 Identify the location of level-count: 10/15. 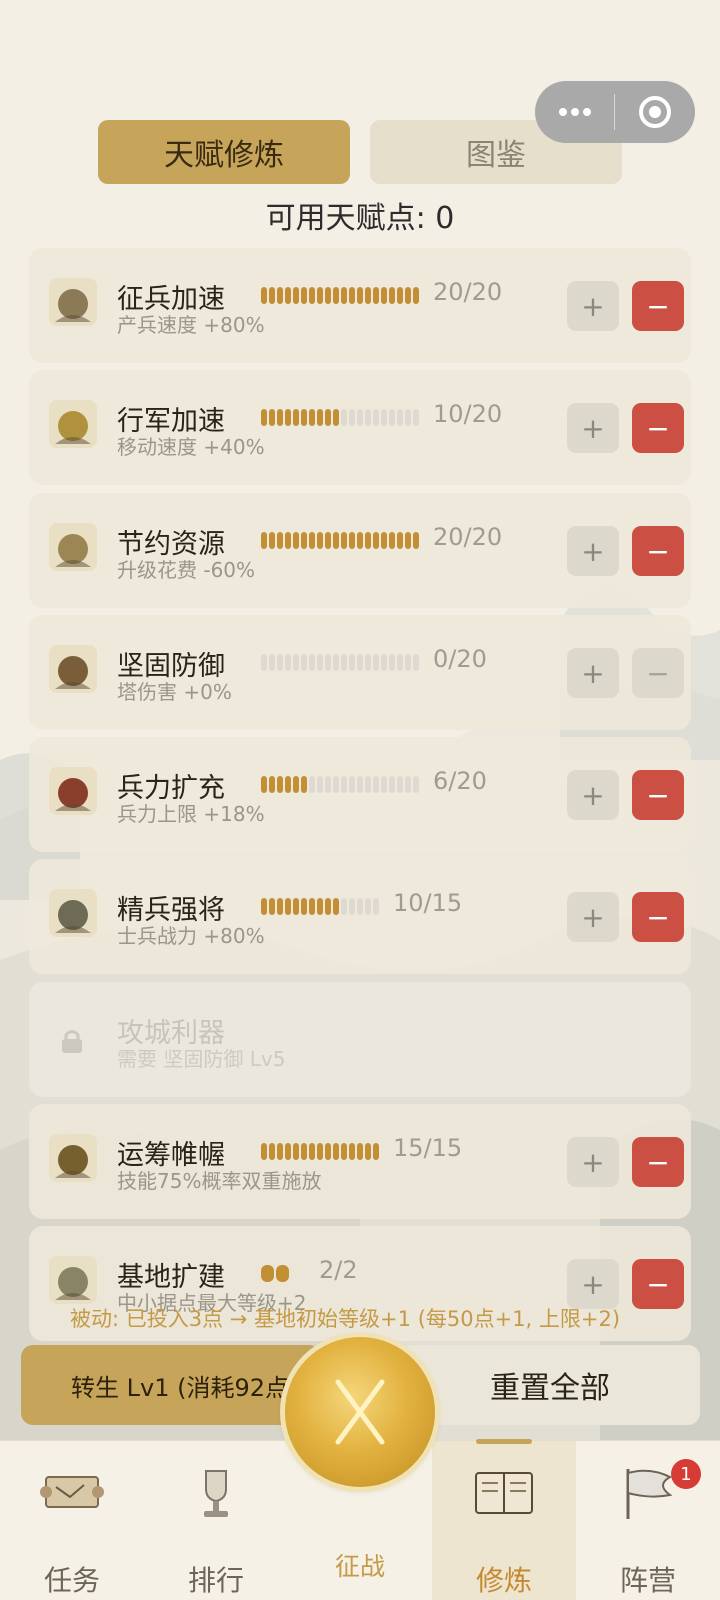
(428, 903).